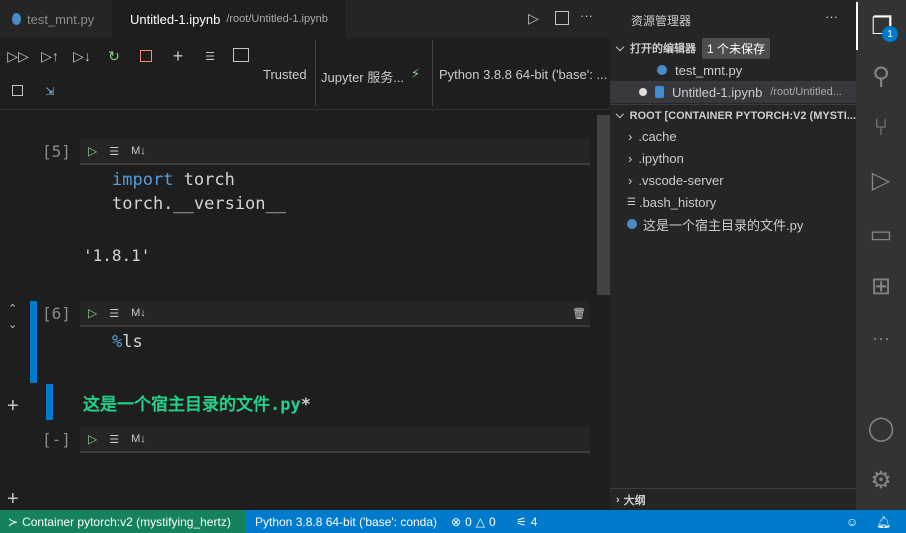 Image resolution: width=906 pixels, height=533 pixels. I want to click on extensions-icon: ⊞, so click(881, 286).